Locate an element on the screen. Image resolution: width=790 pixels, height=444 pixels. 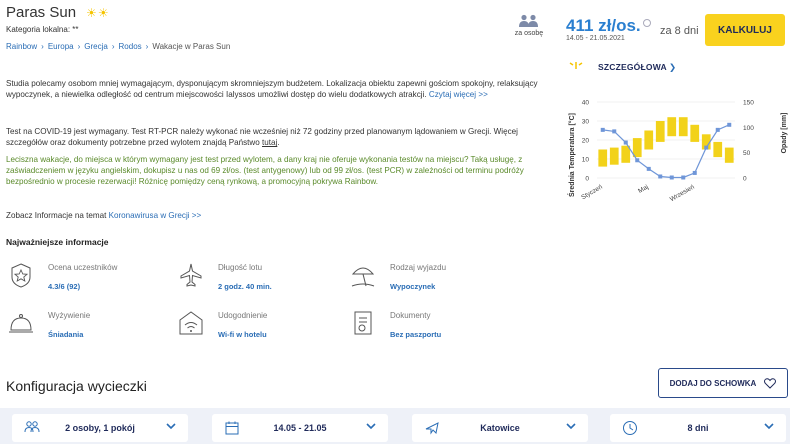
info-value: Wi-fi w hotelu is located at coordinates (242, 334).